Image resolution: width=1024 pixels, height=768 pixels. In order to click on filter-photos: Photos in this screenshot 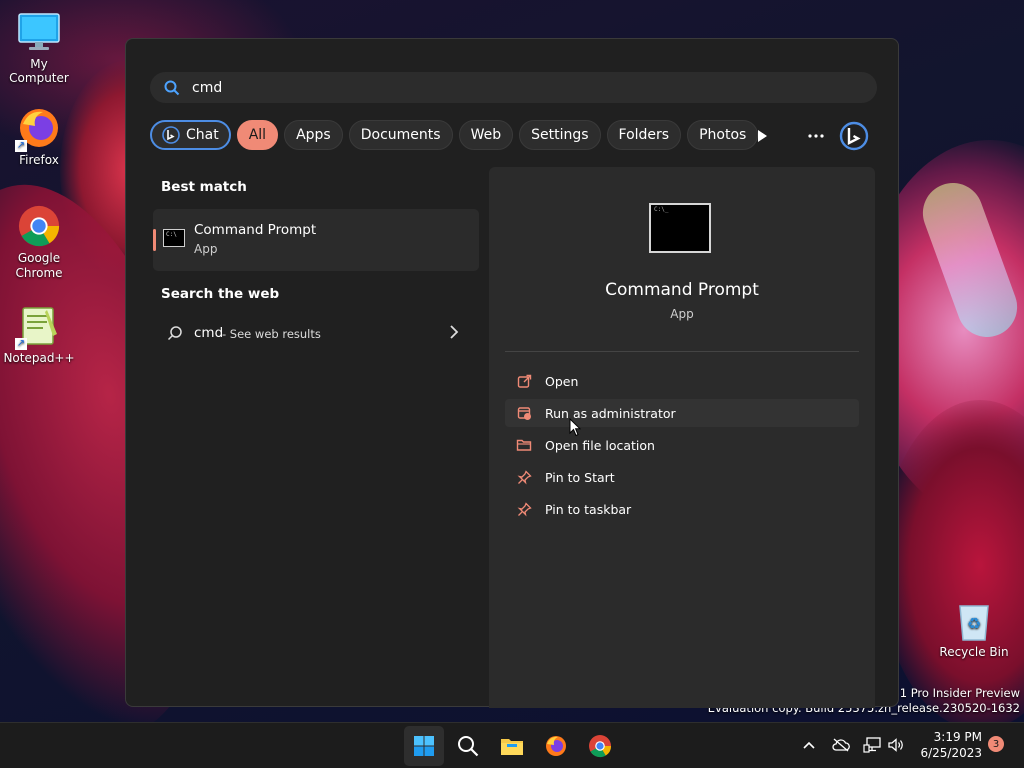, I will do `click(723, 135)`.